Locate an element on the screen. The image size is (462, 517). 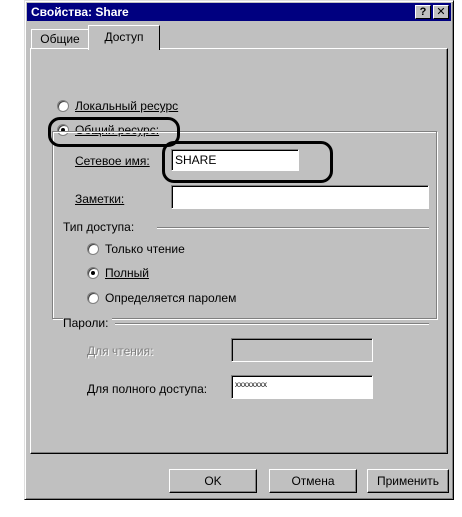
full-access-text: Полный is located at coordinates (127, 273).